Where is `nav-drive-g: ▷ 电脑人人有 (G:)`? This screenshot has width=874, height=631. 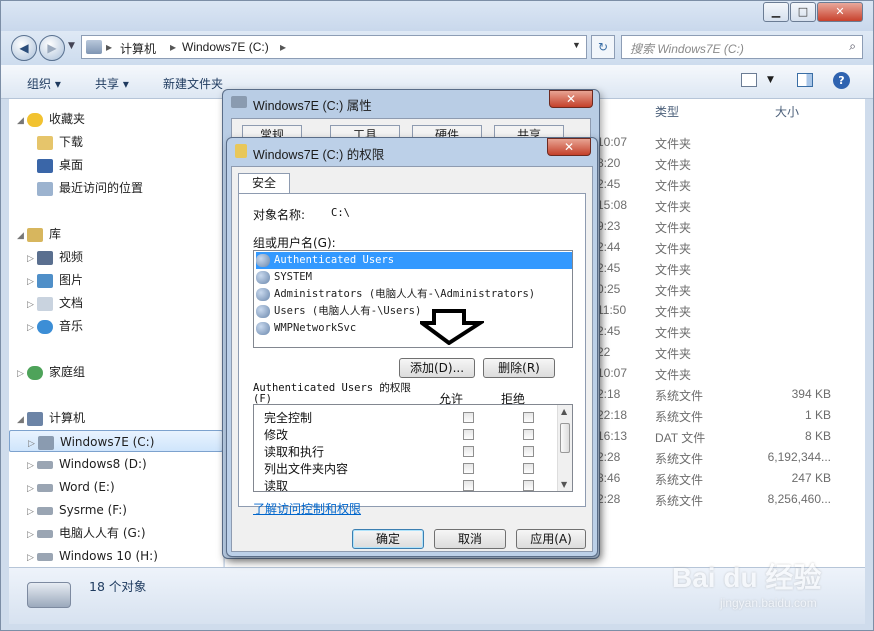
nav-drive-g: ▷ 电脑人人有 (G:) is located at coordinates (86, 533).